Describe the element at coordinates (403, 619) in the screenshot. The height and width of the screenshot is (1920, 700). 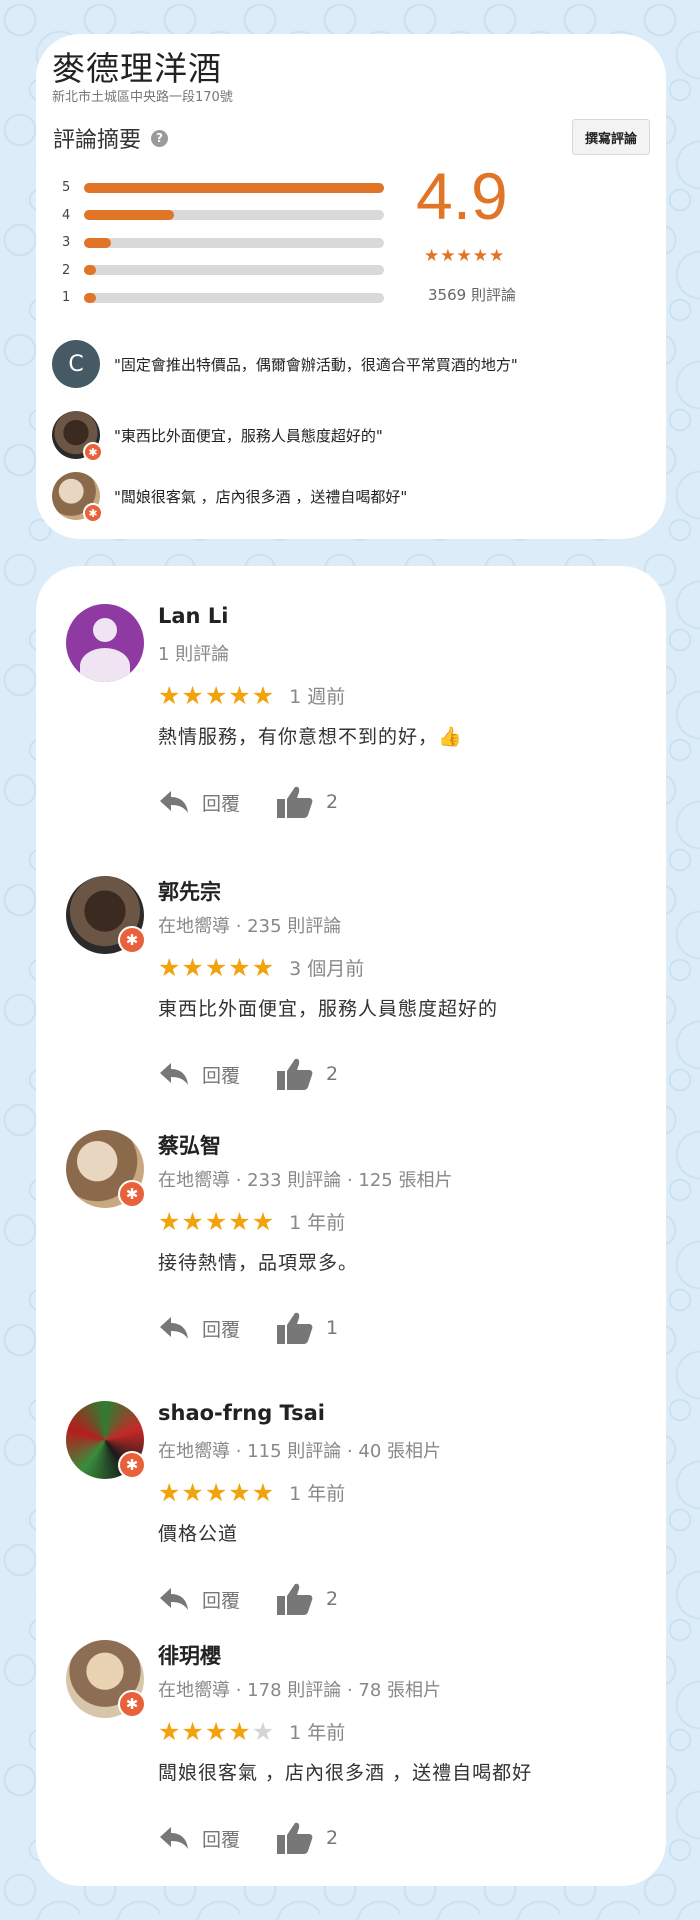
I see `reviewer-name: Lan Li` at that location.